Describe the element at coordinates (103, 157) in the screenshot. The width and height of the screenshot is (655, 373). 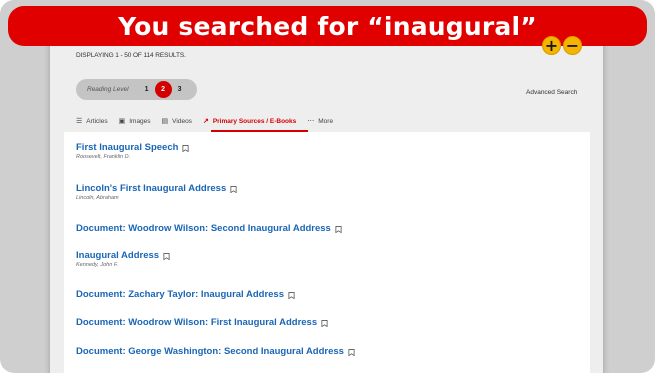
I see `result-author: Roosevelt, Franklin D.` at that location.